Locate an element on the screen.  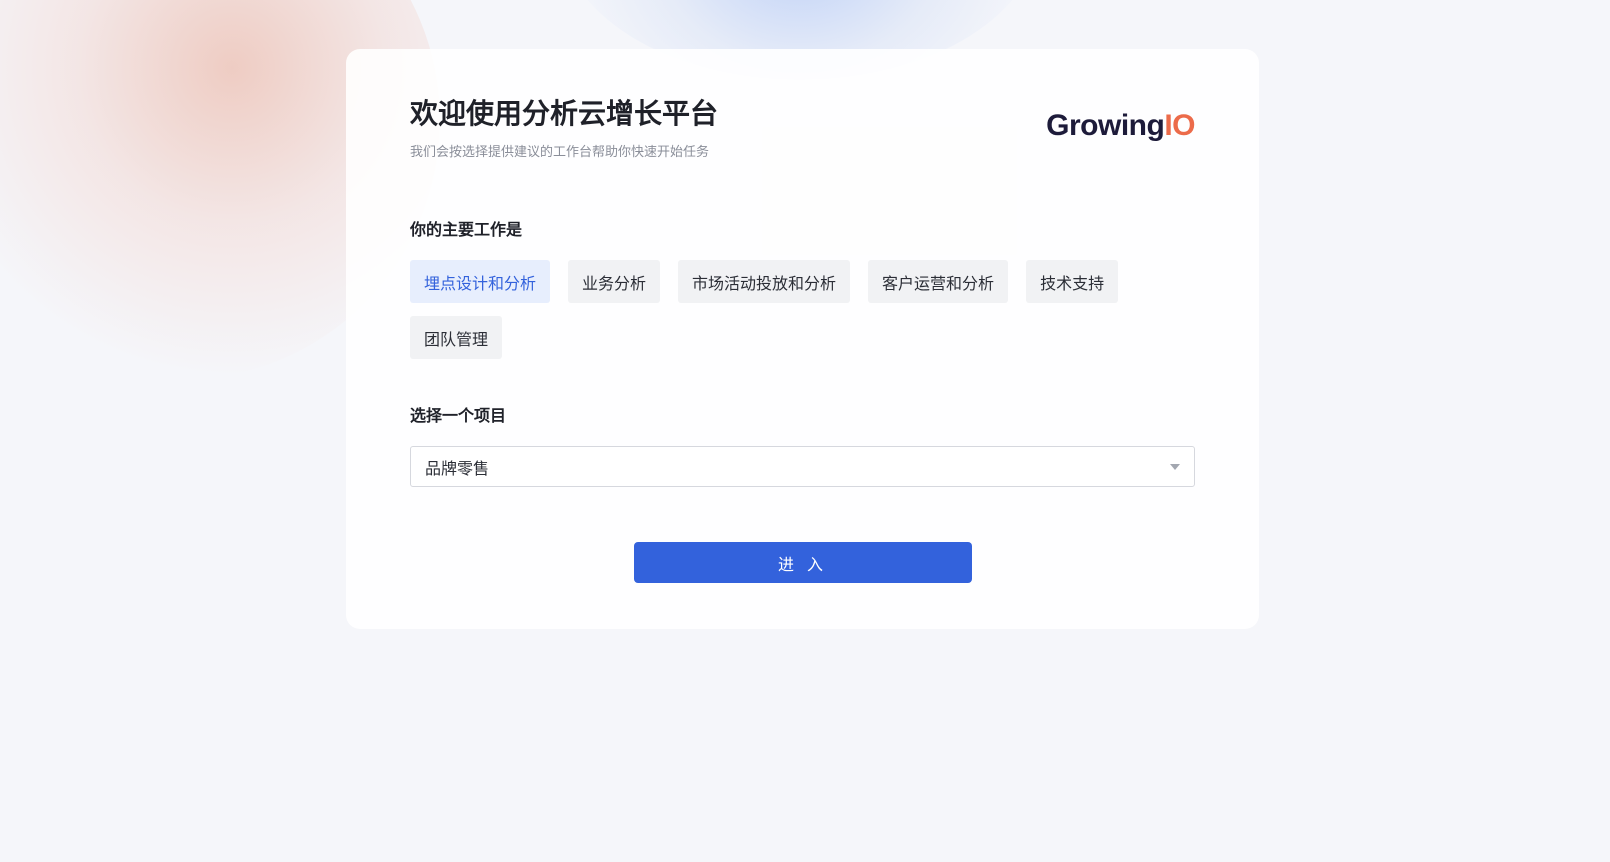
role-option-customer-operations: 客户运营和分析 is located at coordinates (938, 281).